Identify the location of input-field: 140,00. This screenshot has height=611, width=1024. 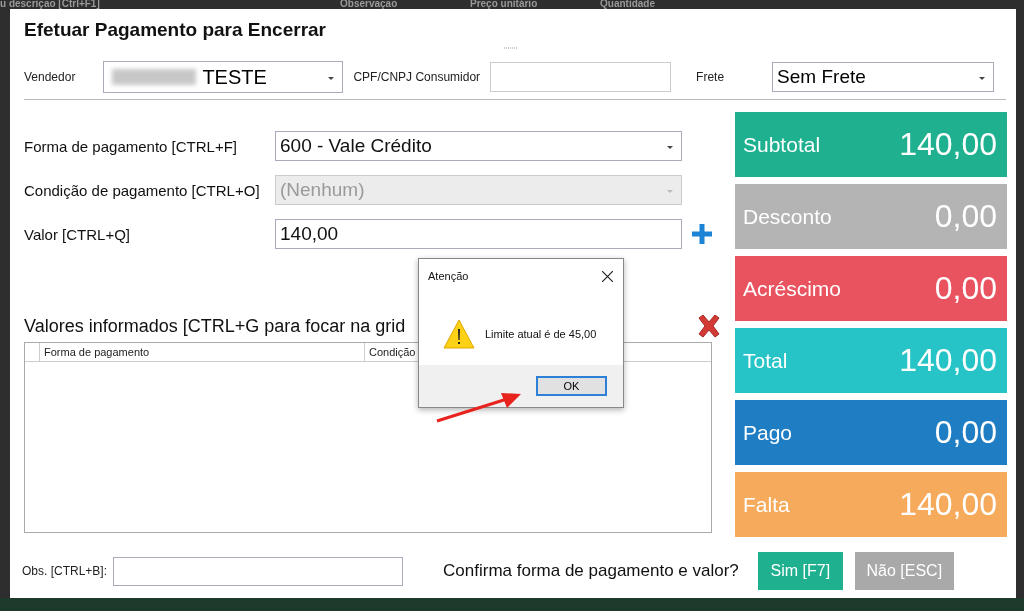
(478, 234).